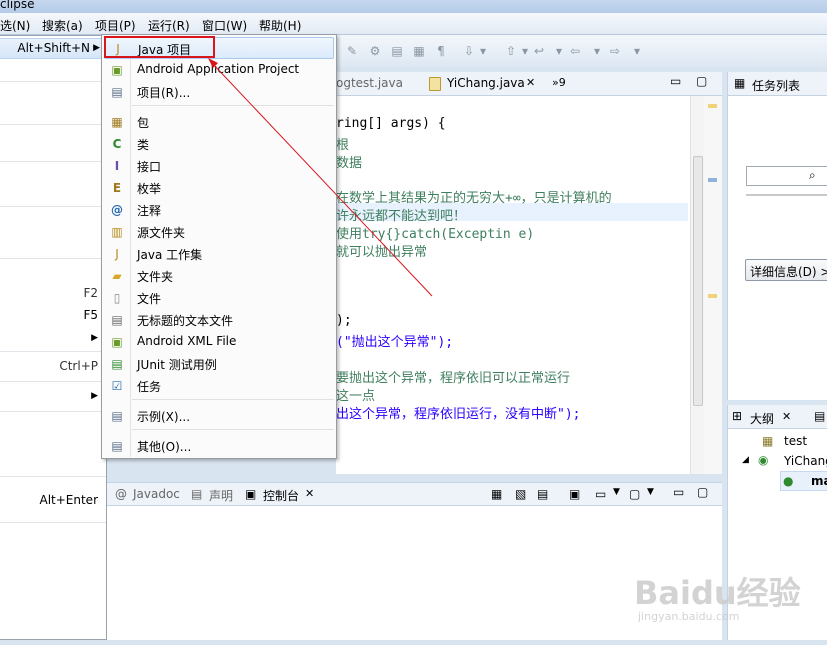 Image resolution: width=827 pixels, height=645 pixels. Describe the element at coordinates (786, 176) in the screenshot. I see `task-search-input: ⌕` at that location.